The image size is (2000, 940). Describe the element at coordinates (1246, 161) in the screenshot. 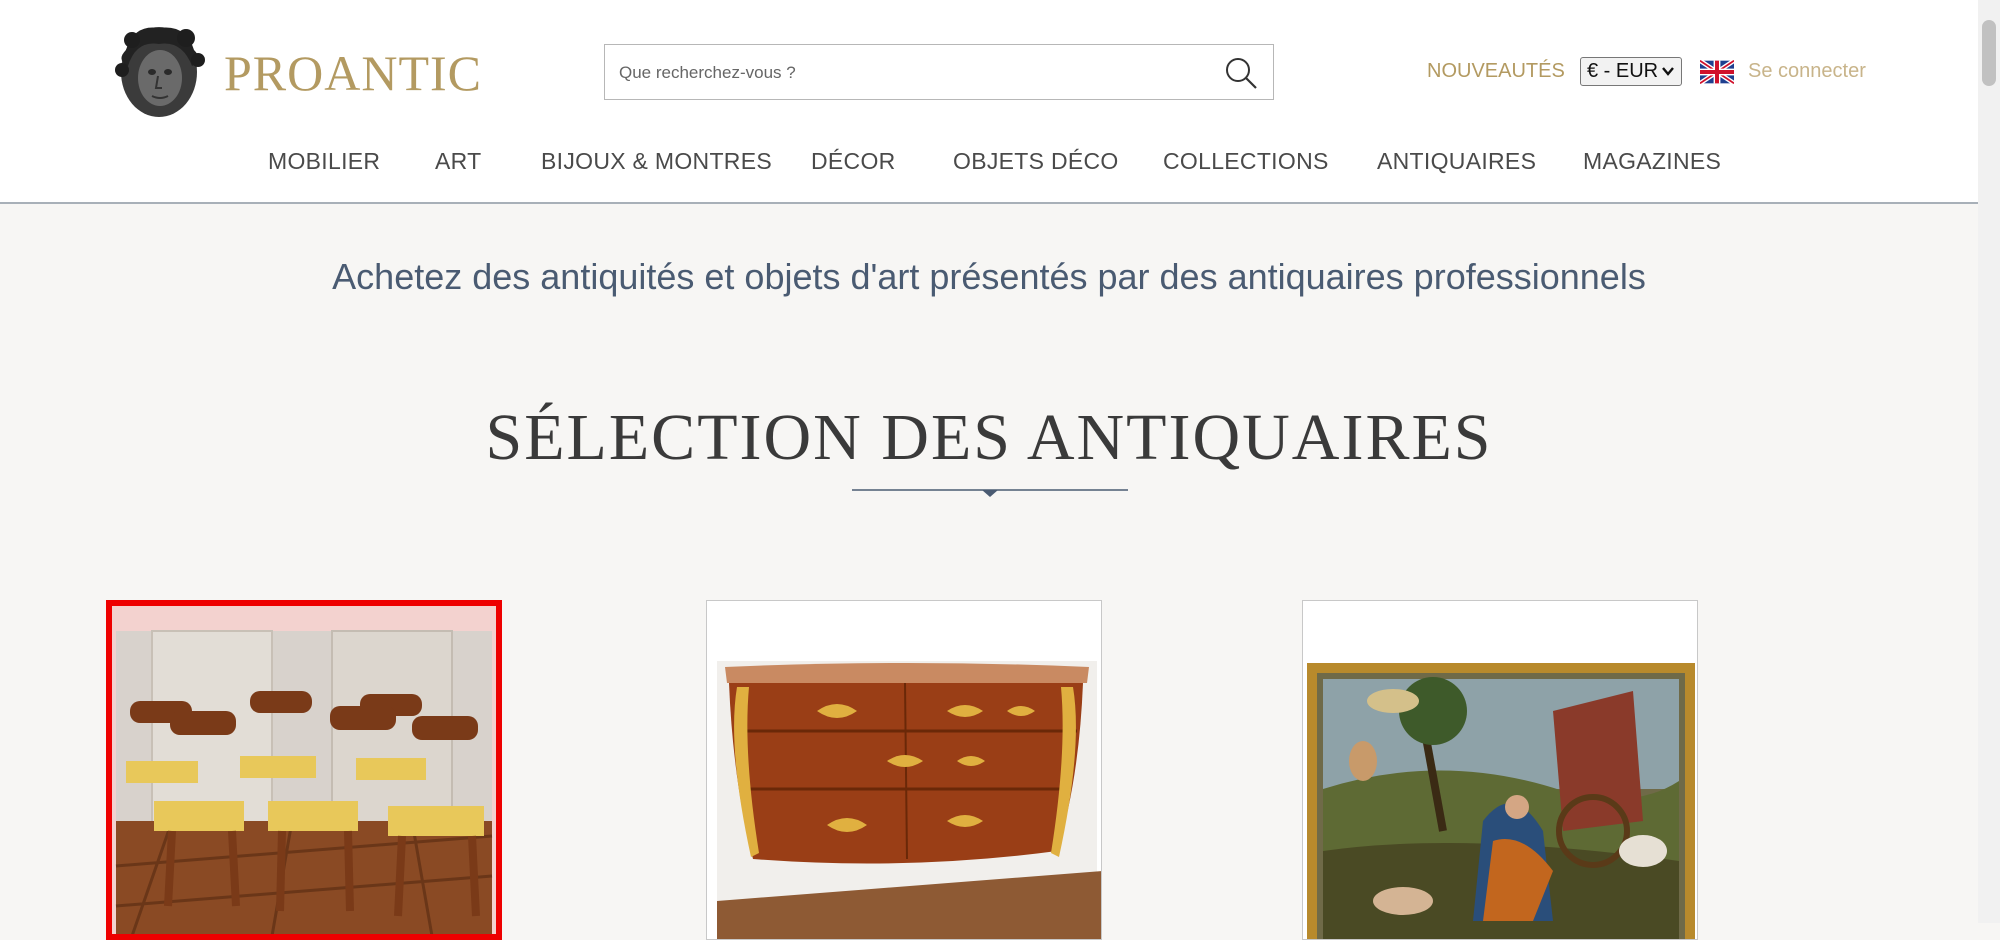

I see `nav-item-collections: COLLECTIONS` at that location.